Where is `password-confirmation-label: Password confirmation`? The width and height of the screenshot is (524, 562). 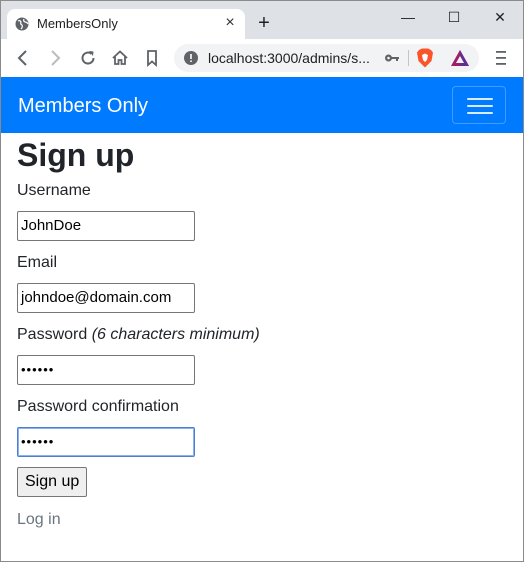
password-confirmation-label: Password confirmation is located at coordinates (98, 406).